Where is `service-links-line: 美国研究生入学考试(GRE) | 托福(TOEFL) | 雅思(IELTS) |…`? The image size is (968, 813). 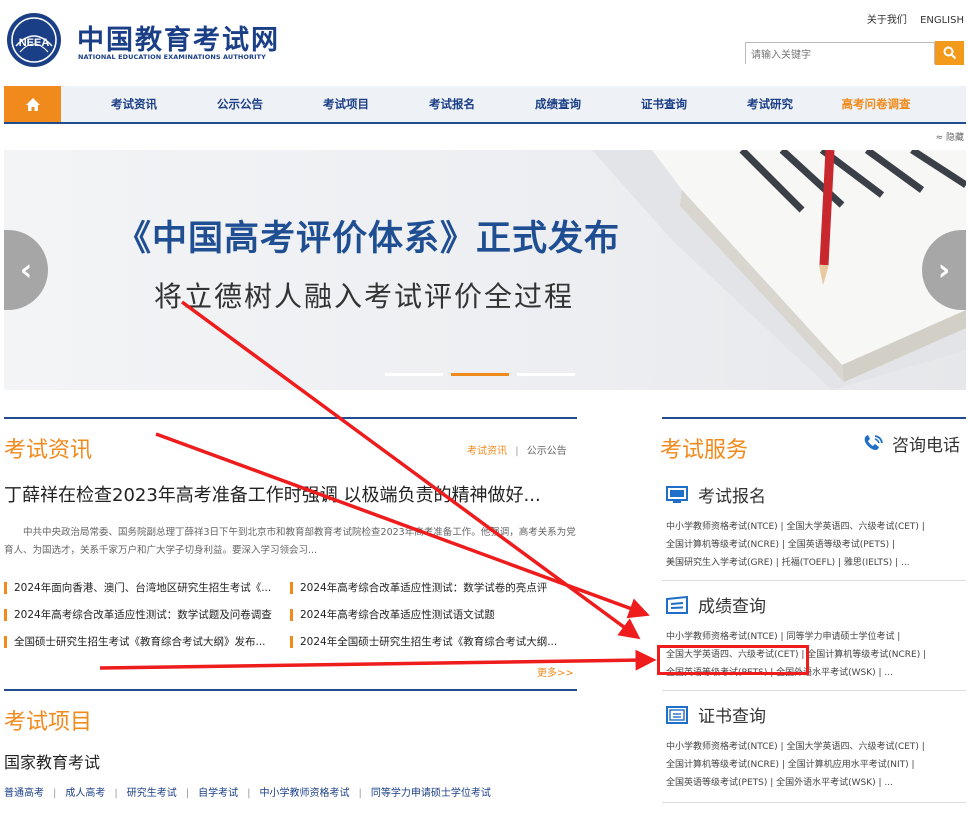
service-links-line: 美国研究生入学考试(GRE) | 托福(TOEFL) | 雅思(IELTS) |… is located at coordinates (814, 563).